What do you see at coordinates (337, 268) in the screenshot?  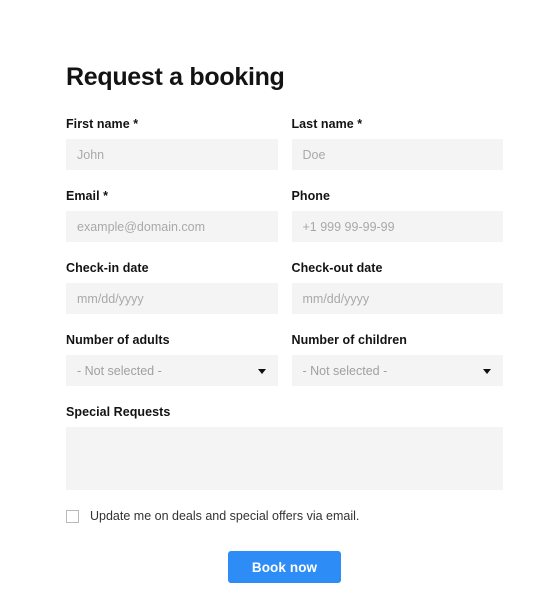 I see `check-out-label: Check-out date` at bounding box center [337, 268].